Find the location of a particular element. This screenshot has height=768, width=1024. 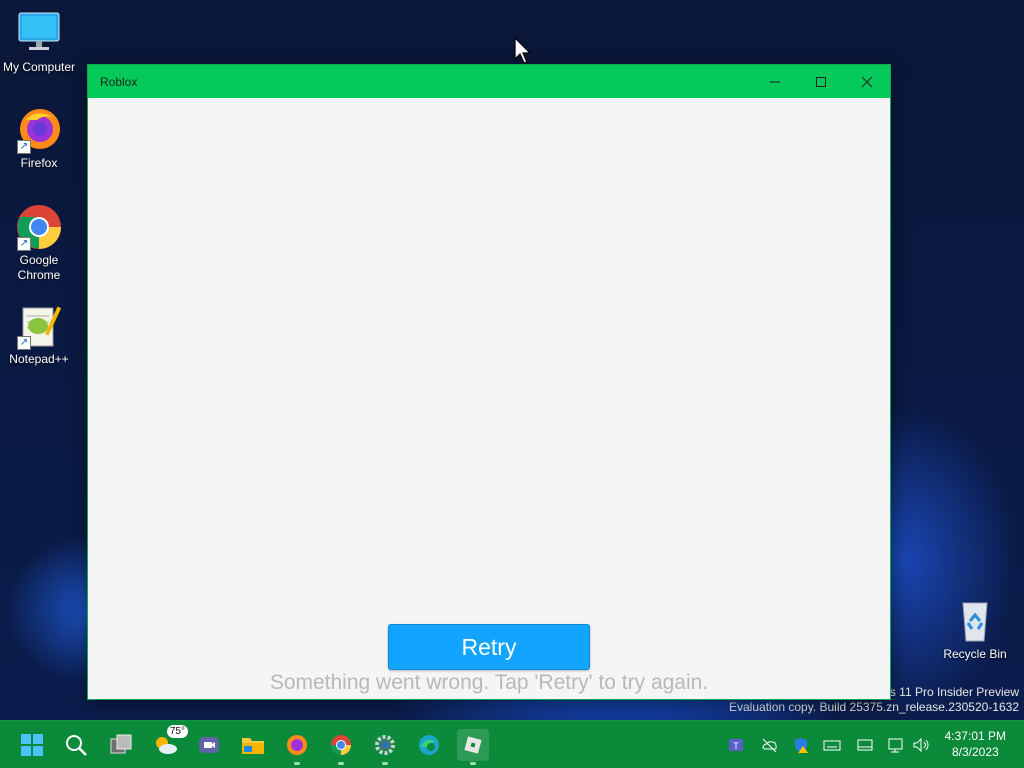

minimize-button is located at coordinates (775, 81).